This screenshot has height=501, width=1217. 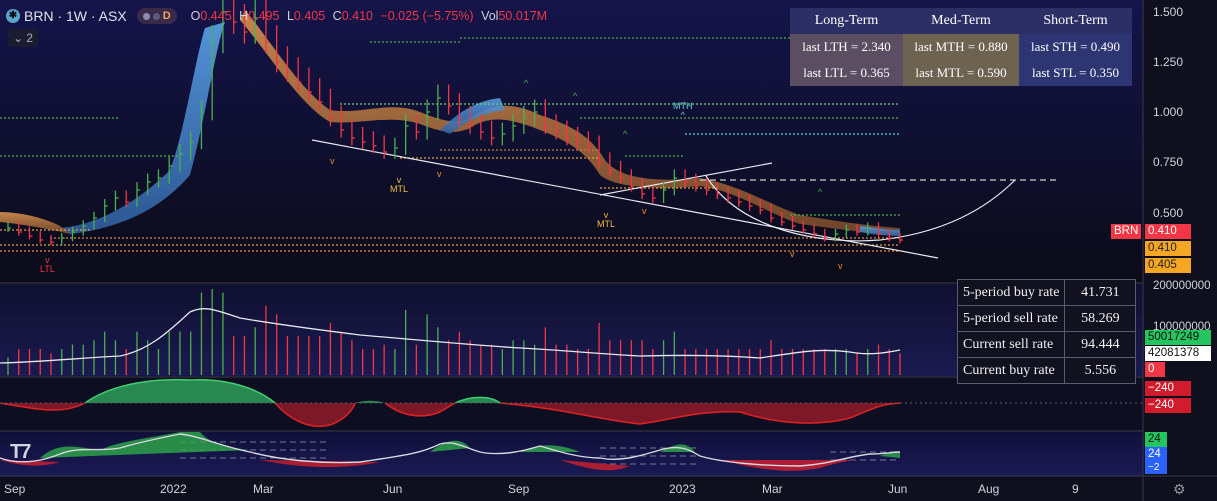 I want to click on rate-value: 58.269, so click(x=1100, y=318).